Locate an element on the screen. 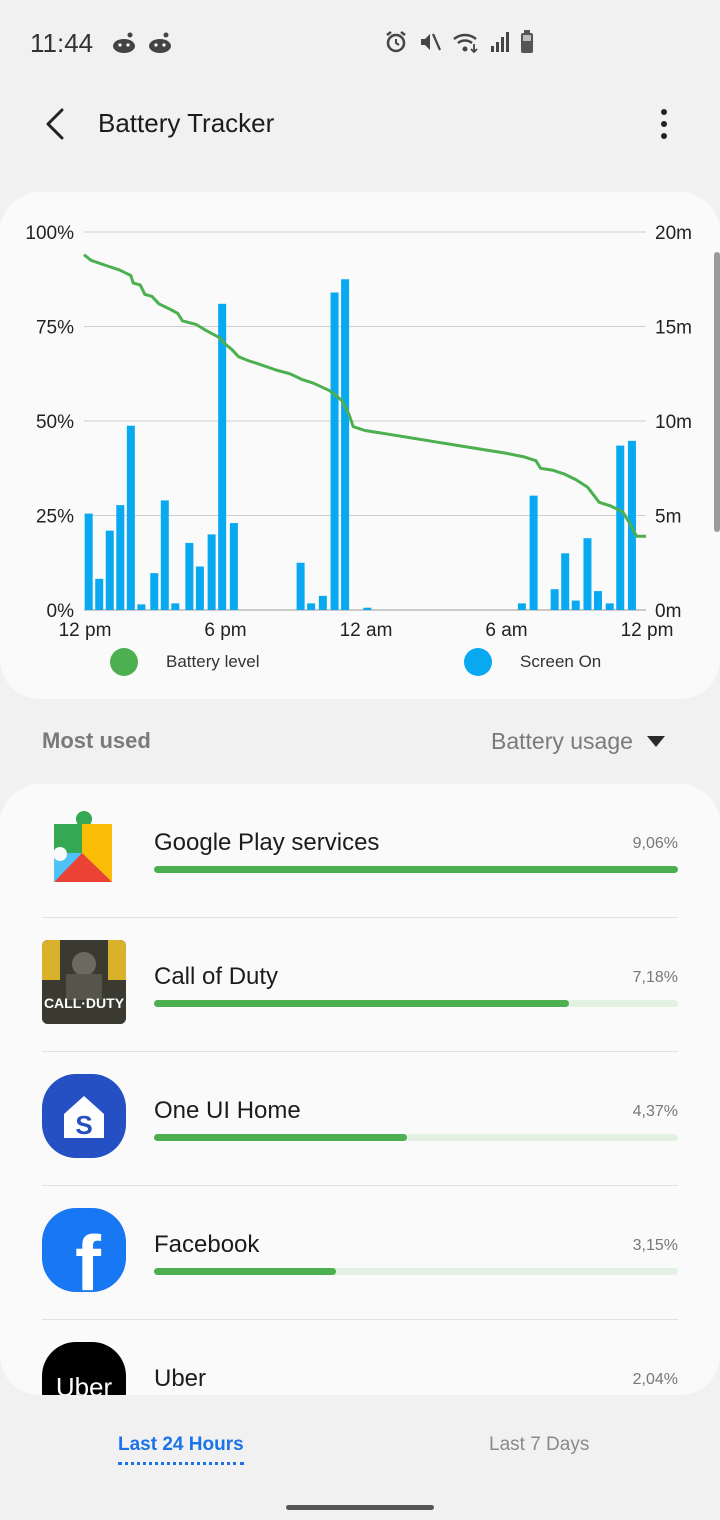 This screenshot has width=720, height=1520. more-vert-icon is located at coordinates (664, 124).